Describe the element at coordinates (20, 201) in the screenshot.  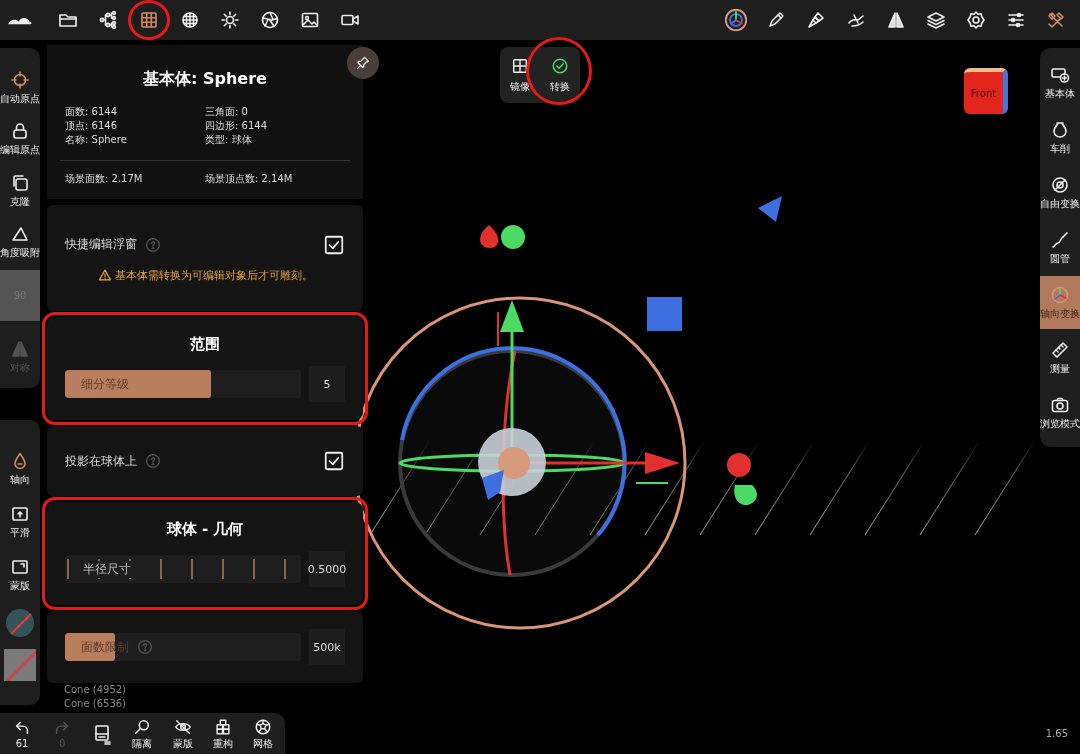
I see `tool-label: 克隆` at that location.